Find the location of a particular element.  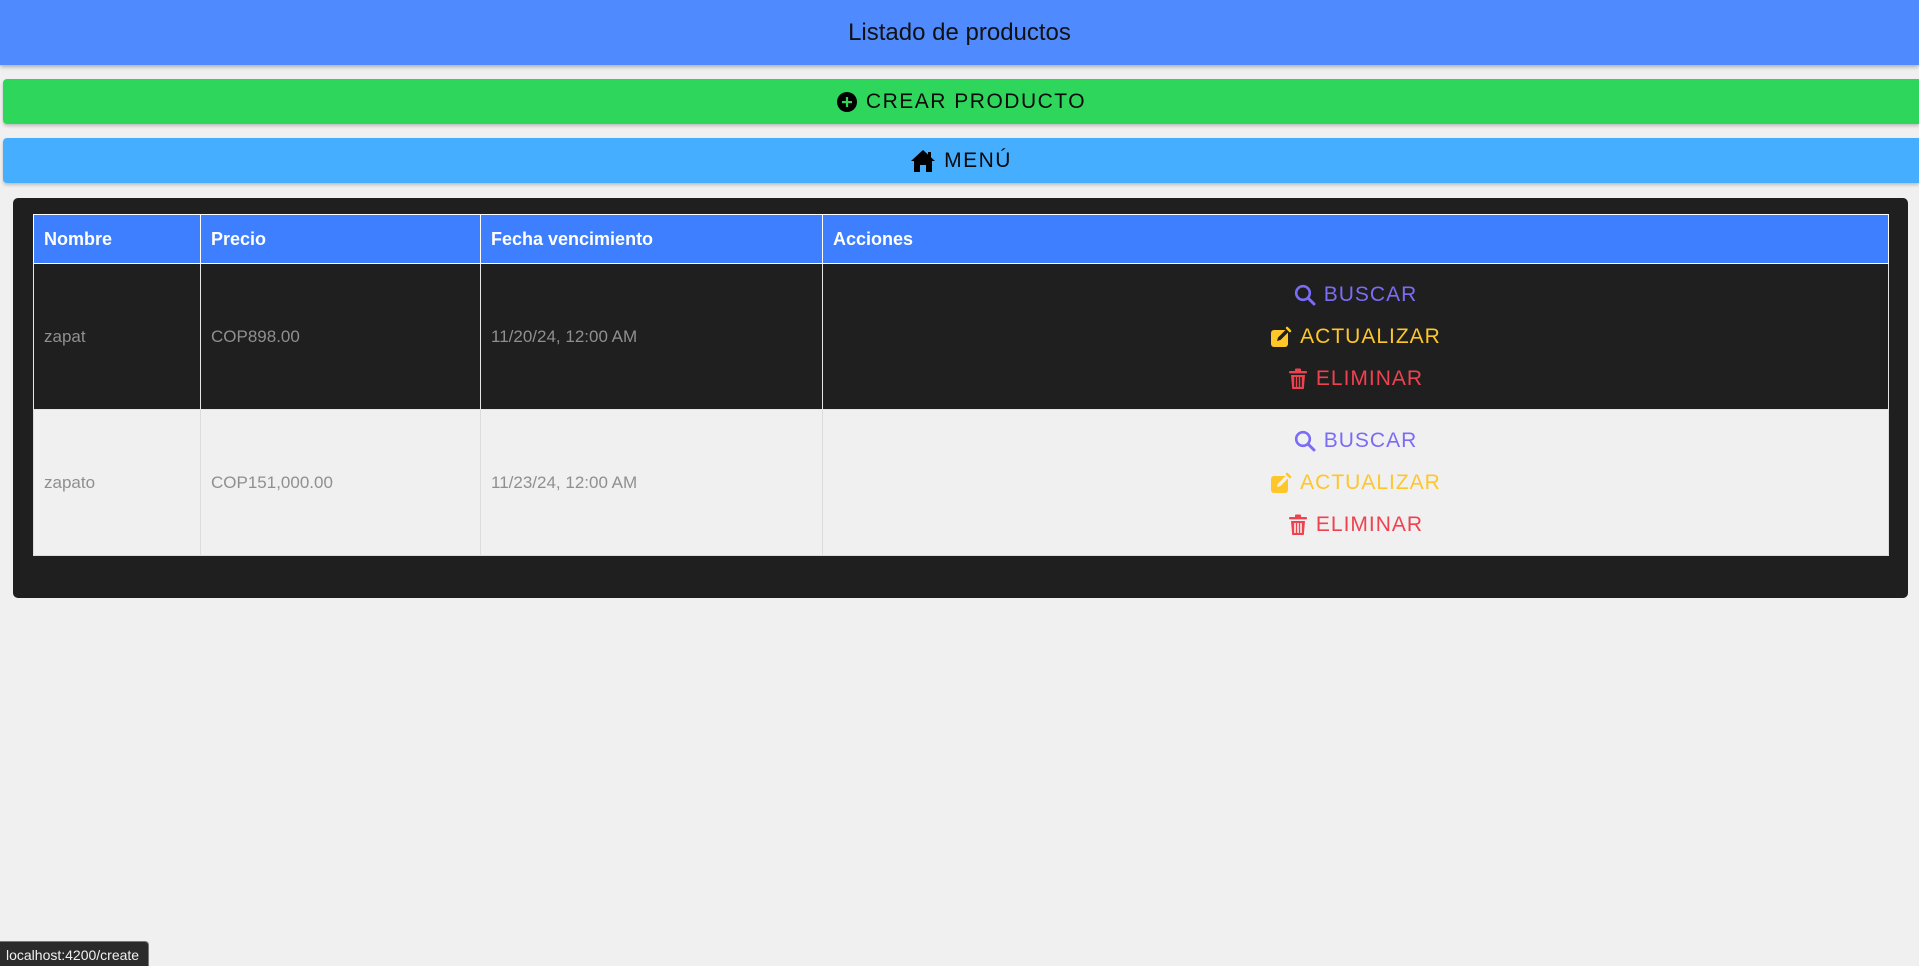

column-header-nombre: Nombre is located at coordinates (117, 239).